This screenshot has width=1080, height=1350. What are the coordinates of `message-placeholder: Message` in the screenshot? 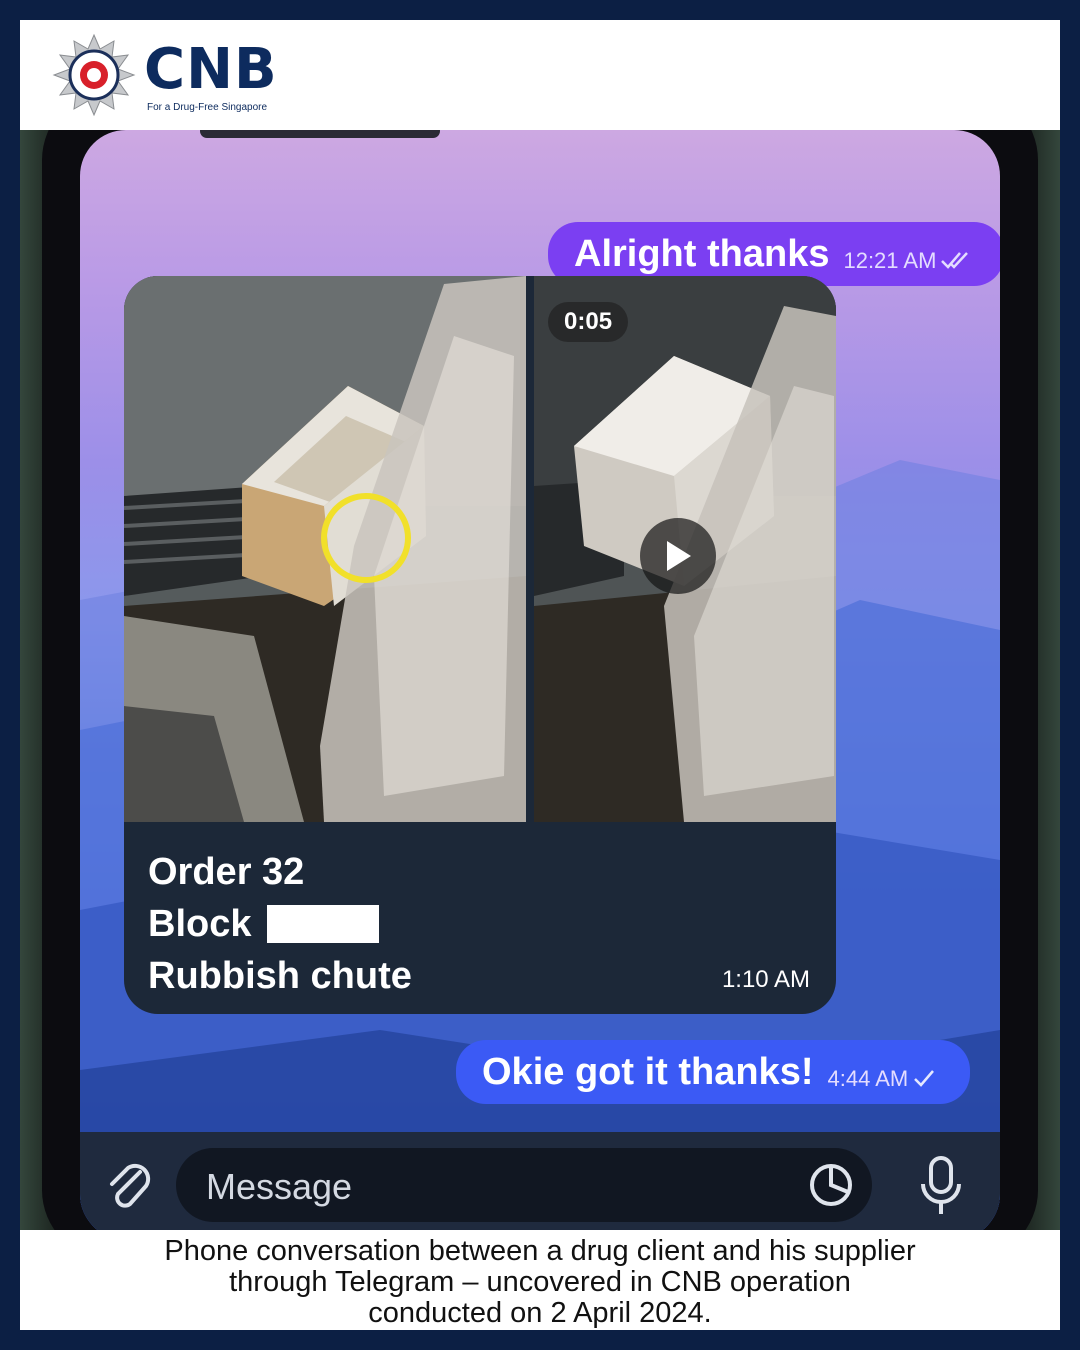 It's located at (279, 1186).